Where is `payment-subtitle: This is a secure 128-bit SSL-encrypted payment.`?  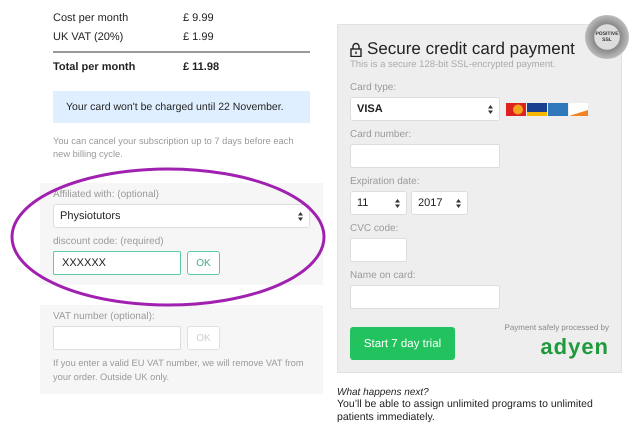 payment-subtitle: This is a secure 128-bit SSL-encrypted payment. is located at coordinates (453, 64).